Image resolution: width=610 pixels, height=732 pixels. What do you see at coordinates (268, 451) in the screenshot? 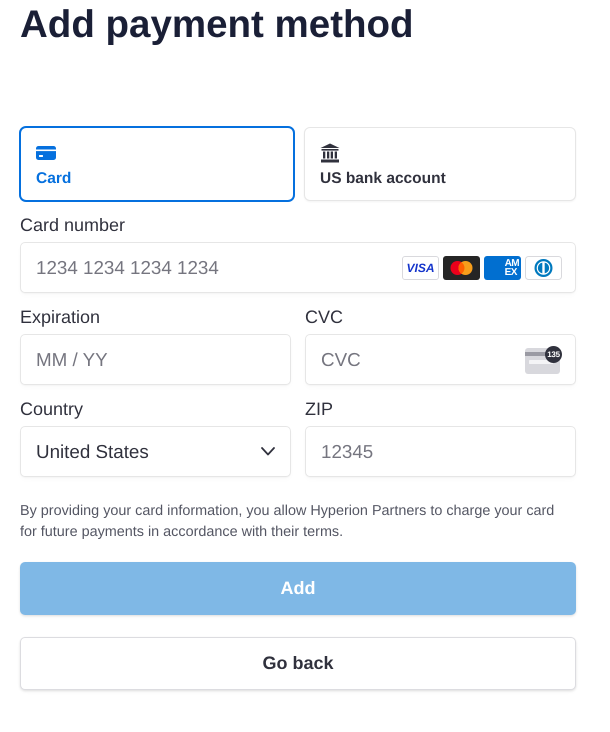
I see `chevron-down-icon` at bounding box center [268, 451].